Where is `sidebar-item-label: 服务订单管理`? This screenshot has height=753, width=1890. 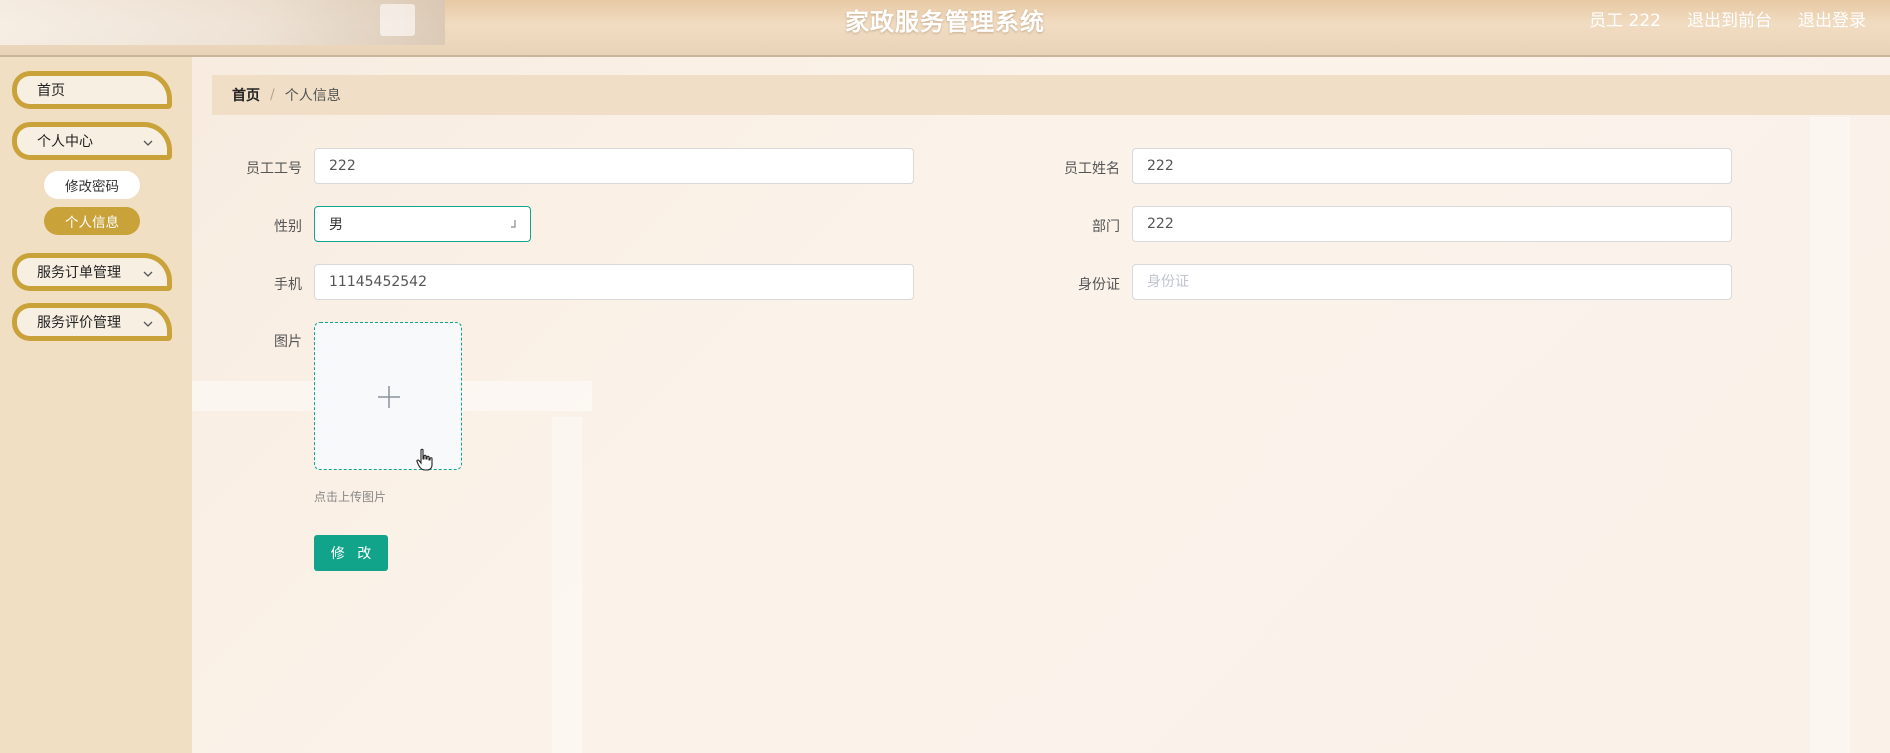 sidebar-item-label: 服务订单管理 is located at coordinates (79, 273).